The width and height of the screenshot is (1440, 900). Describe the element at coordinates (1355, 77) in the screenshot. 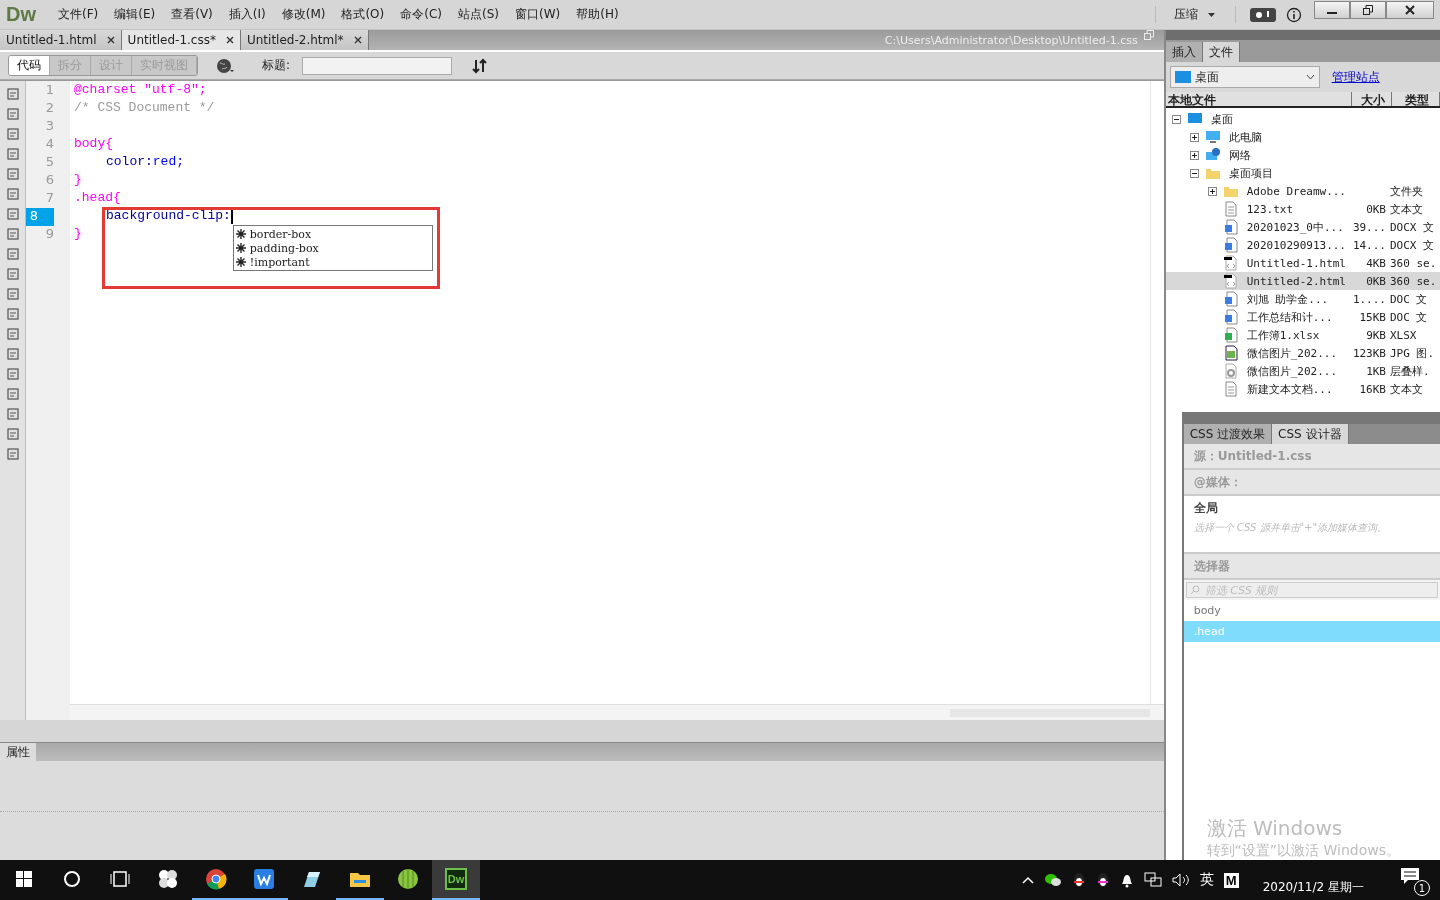

I see `manage-sites-link: 管理站点` at that location.